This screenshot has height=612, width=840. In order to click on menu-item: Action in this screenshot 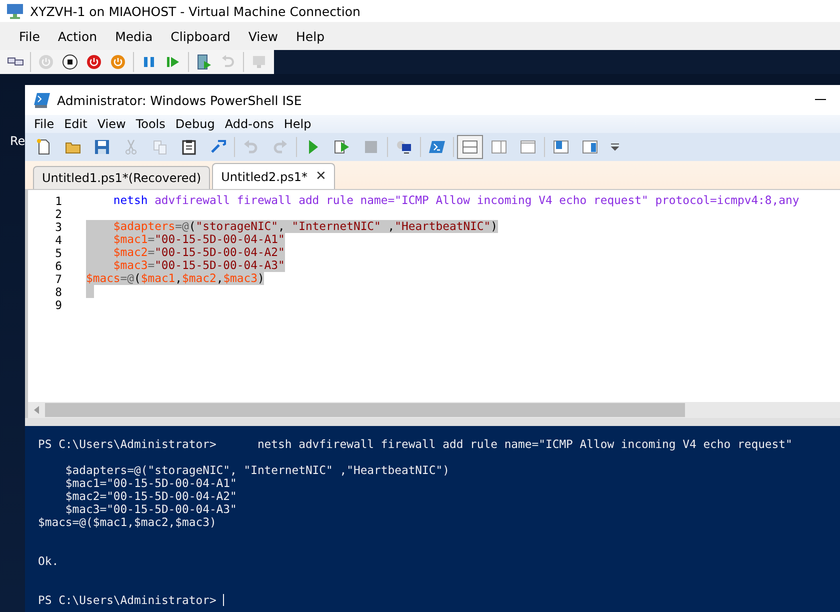, I will do `click(77, 36)`.